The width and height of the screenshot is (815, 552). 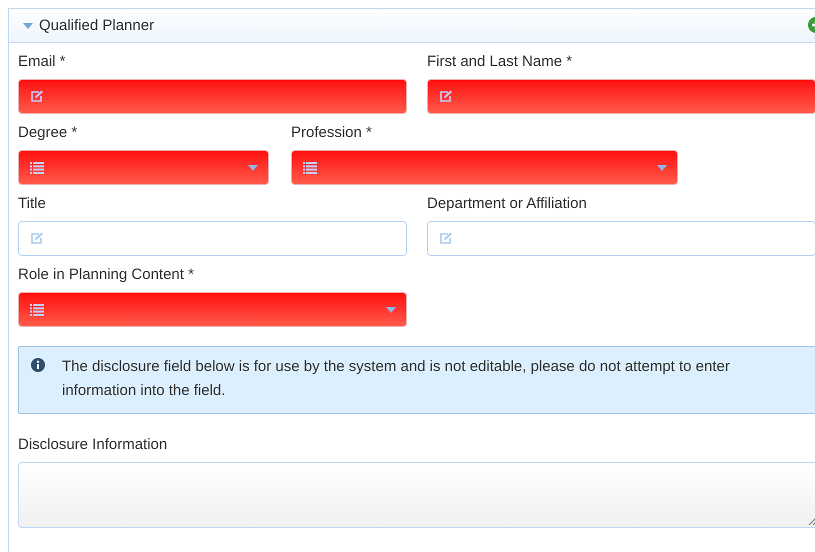 What do you see at coordinates (28, 25) in the screenshot?
I see `collapse-triangle-icon` at bounding box center [28, 25].